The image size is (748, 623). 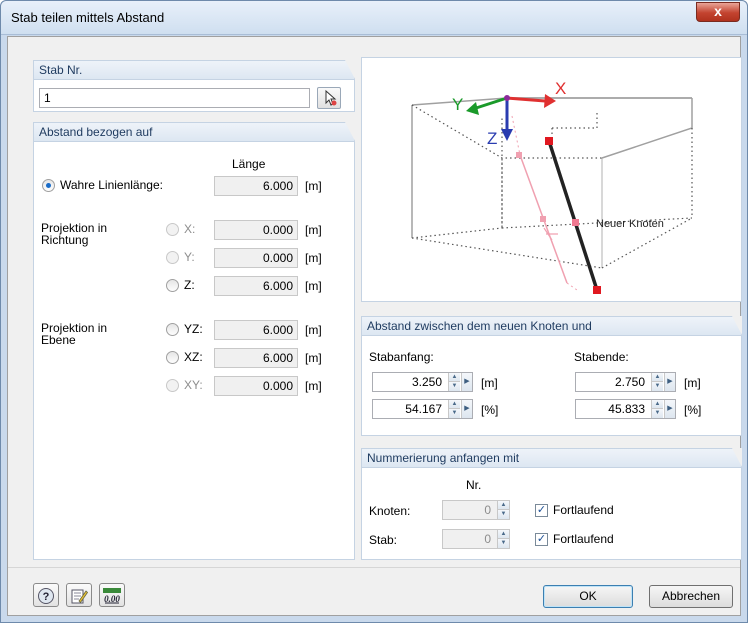 I want to click on stabanfang-m-input: 3.250 ▲ ▼ ▶, so click(x=422, y=382).